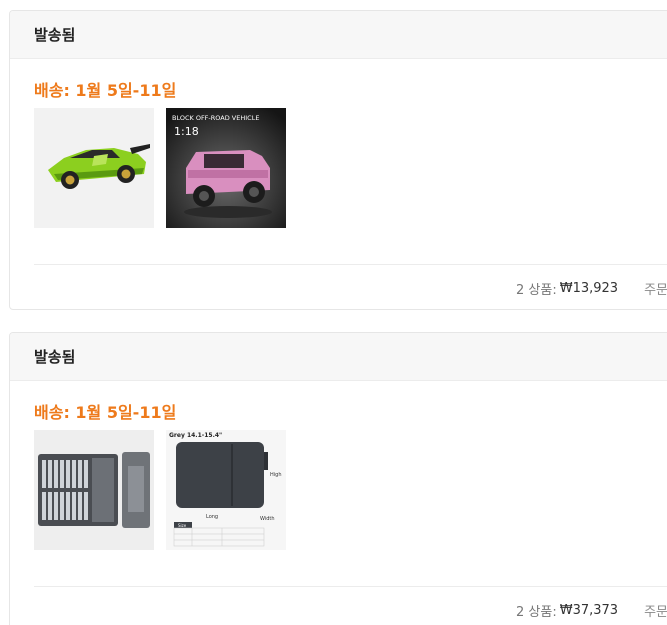  I want to click on product-image-pink-jeep: BLOCK OFF-ROAD VEHICLE 1:18, so click(226, 168).